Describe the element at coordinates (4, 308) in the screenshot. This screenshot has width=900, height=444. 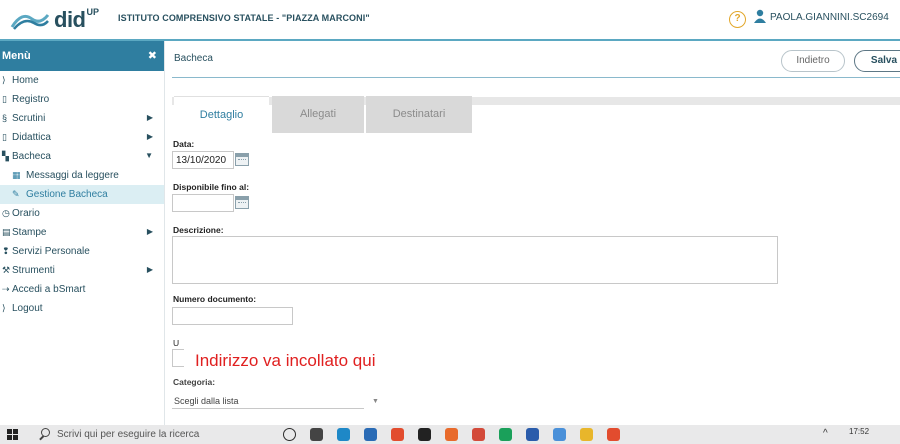
I see `logout-icon: ⟩` at that location.